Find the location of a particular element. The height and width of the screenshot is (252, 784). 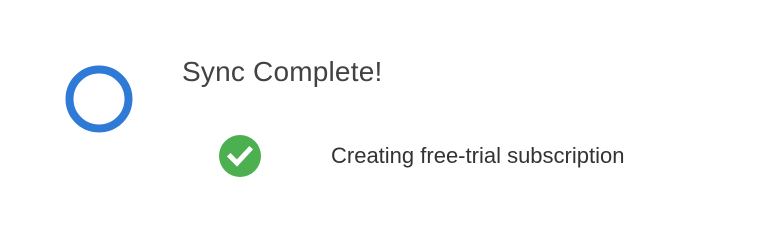

progress-ring-icon is located at coordinates (99, 99).